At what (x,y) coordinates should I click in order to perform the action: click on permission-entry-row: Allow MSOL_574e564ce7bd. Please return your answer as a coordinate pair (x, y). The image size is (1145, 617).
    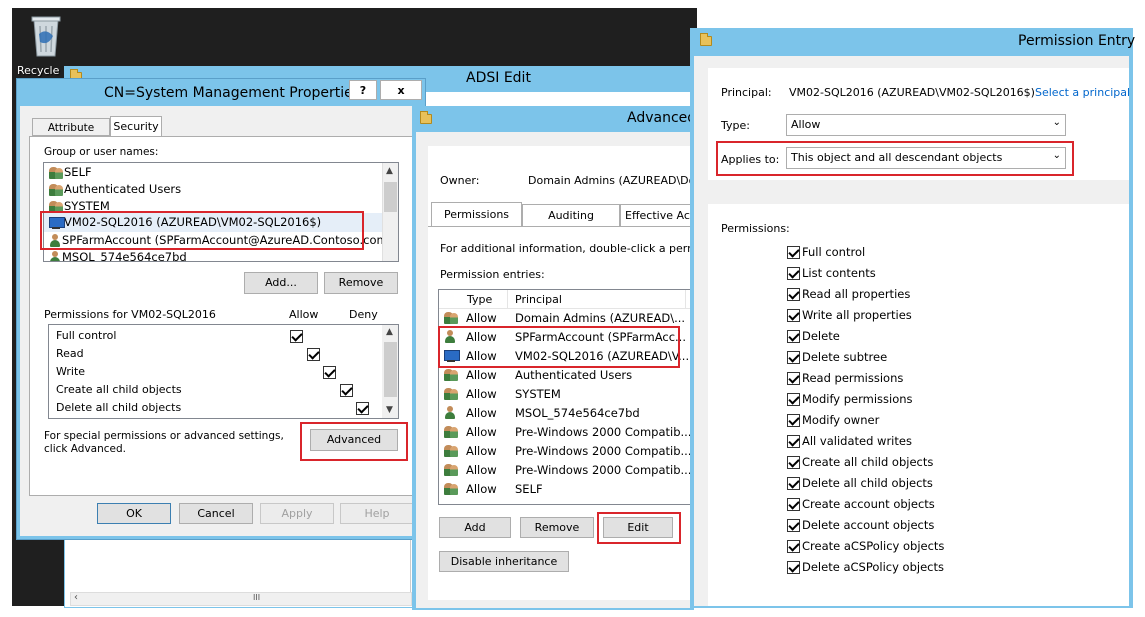
    Looking at the image, I should click on (565, 413).